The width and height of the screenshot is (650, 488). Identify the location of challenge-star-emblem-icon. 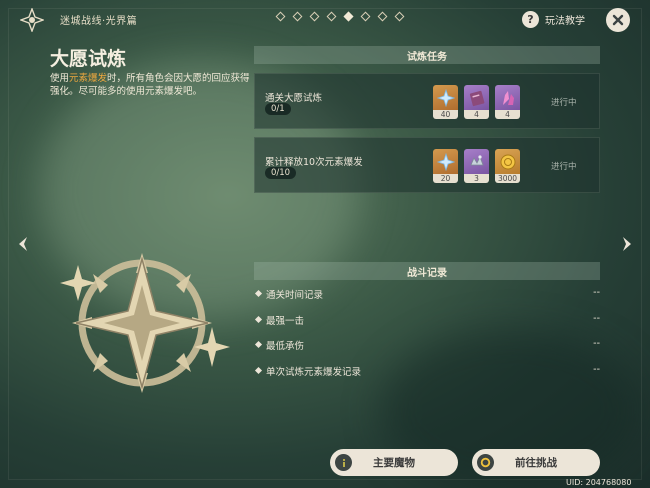
(145, 323).